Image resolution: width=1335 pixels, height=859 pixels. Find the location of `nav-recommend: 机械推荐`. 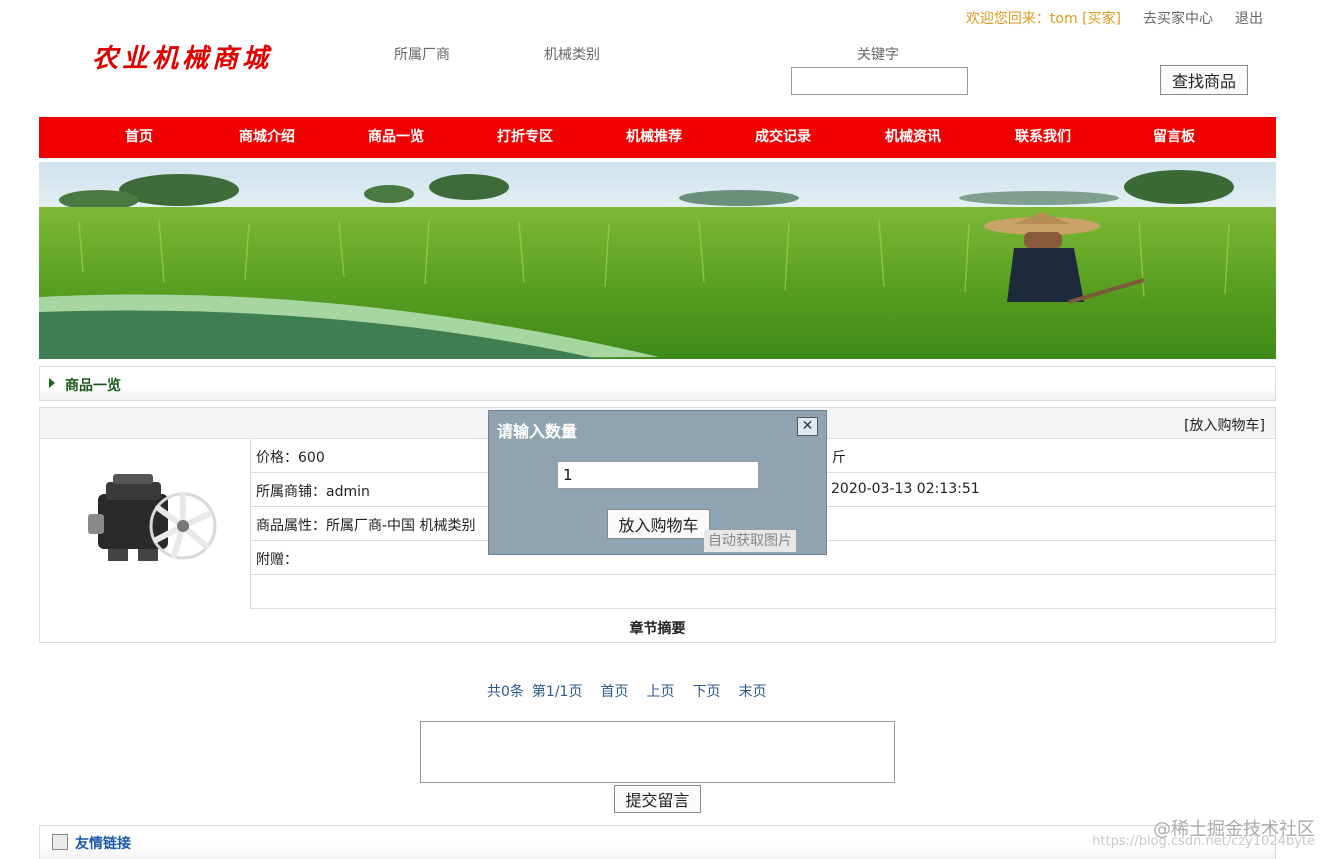

nav-recommend: 机械推荐 is located at coordinates (654, 136).